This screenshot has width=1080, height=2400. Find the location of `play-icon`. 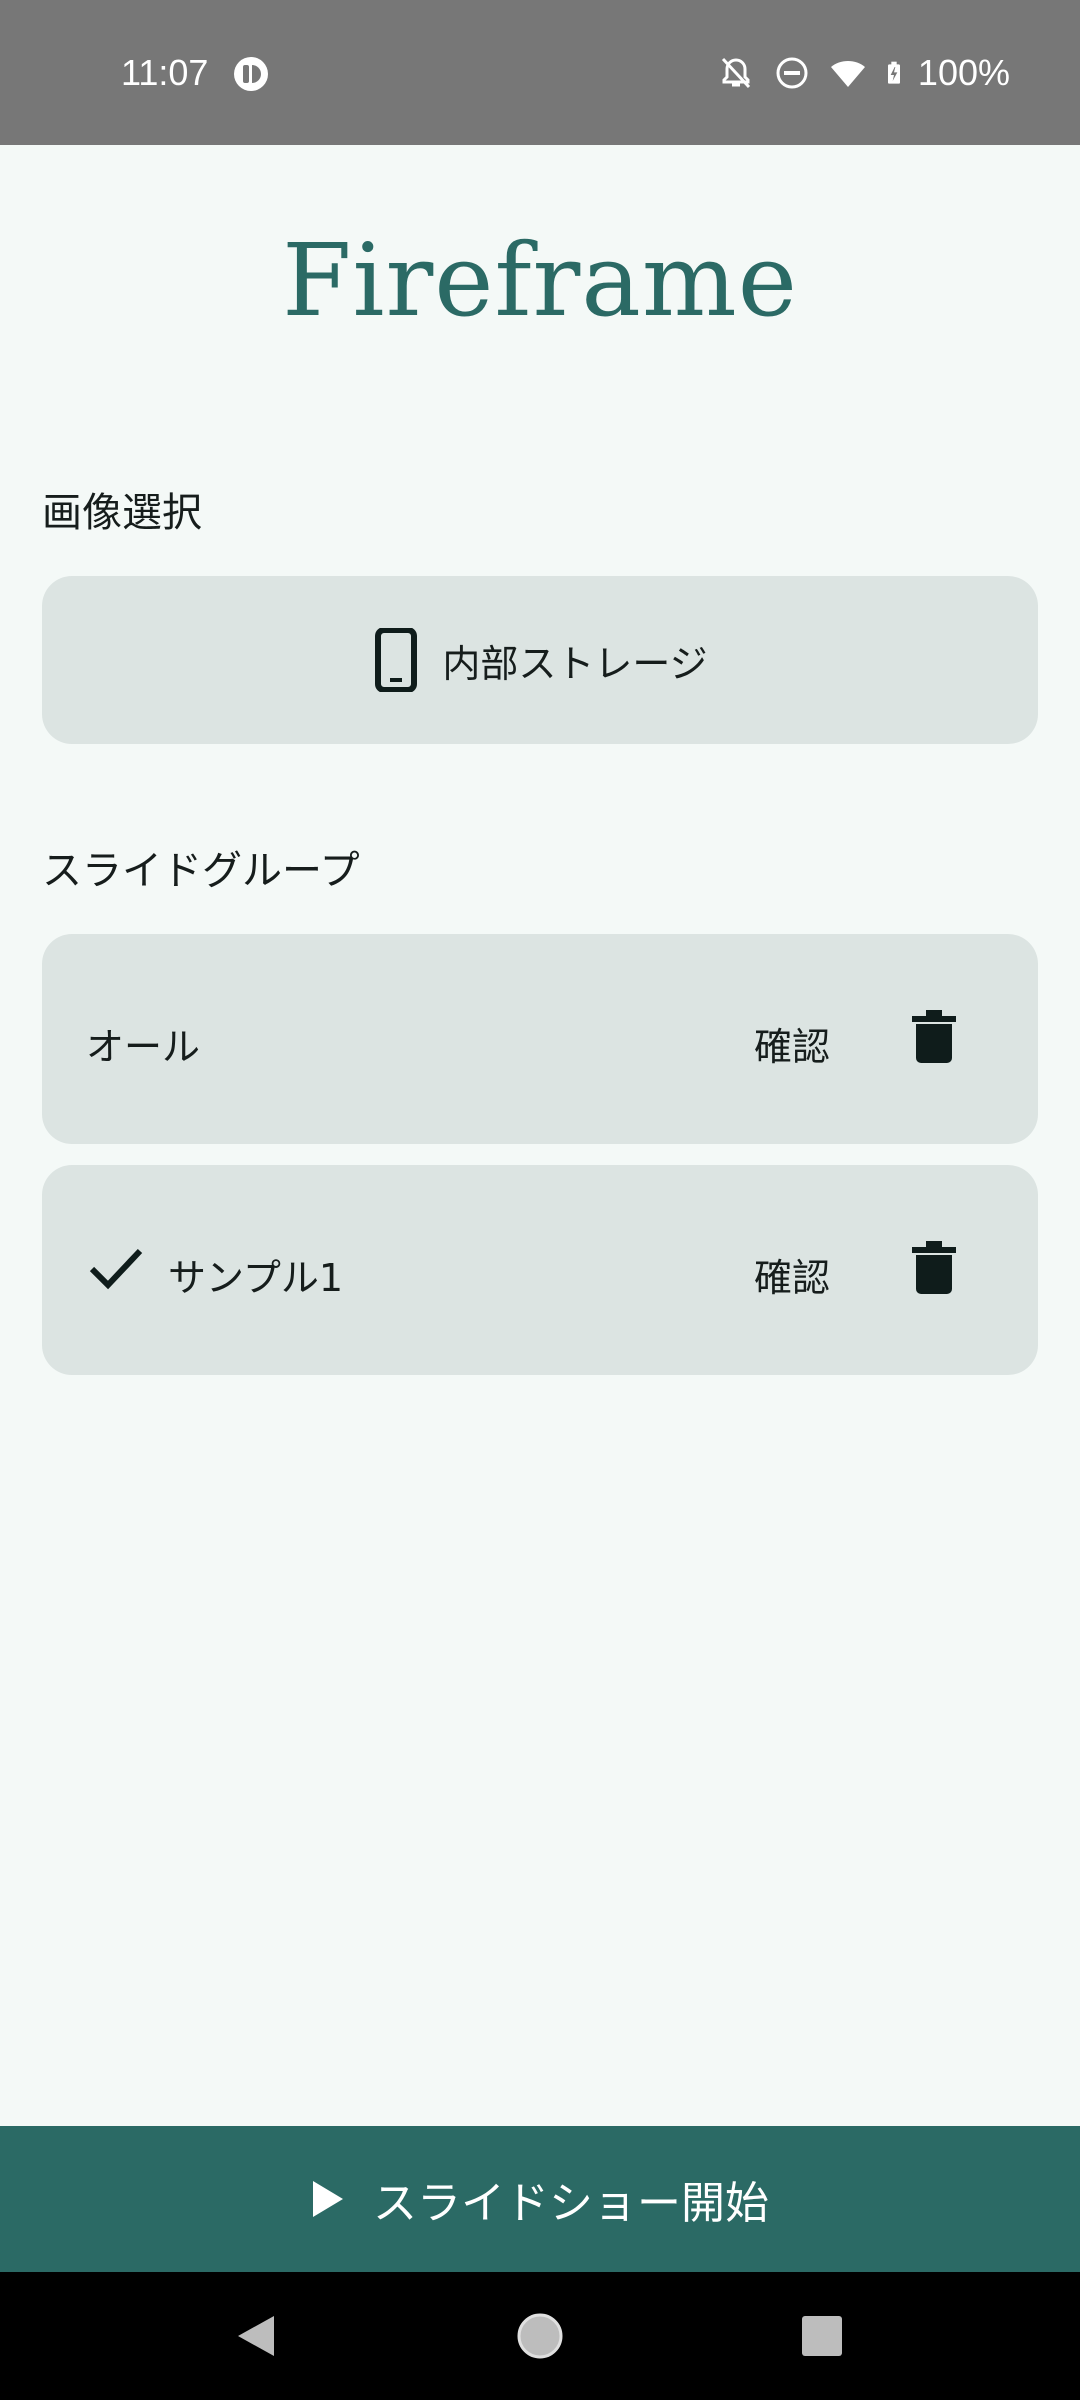

play-icon is located at coordinates (328, 2199).